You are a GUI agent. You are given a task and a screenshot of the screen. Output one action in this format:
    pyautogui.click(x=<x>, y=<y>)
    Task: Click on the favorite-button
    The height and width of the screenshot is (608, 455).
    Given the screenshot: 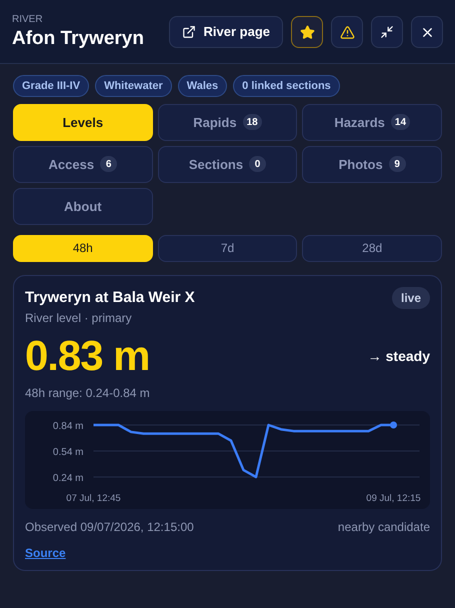 What is the action you would take?
    pyautogui.click(x=307, y=32)
    